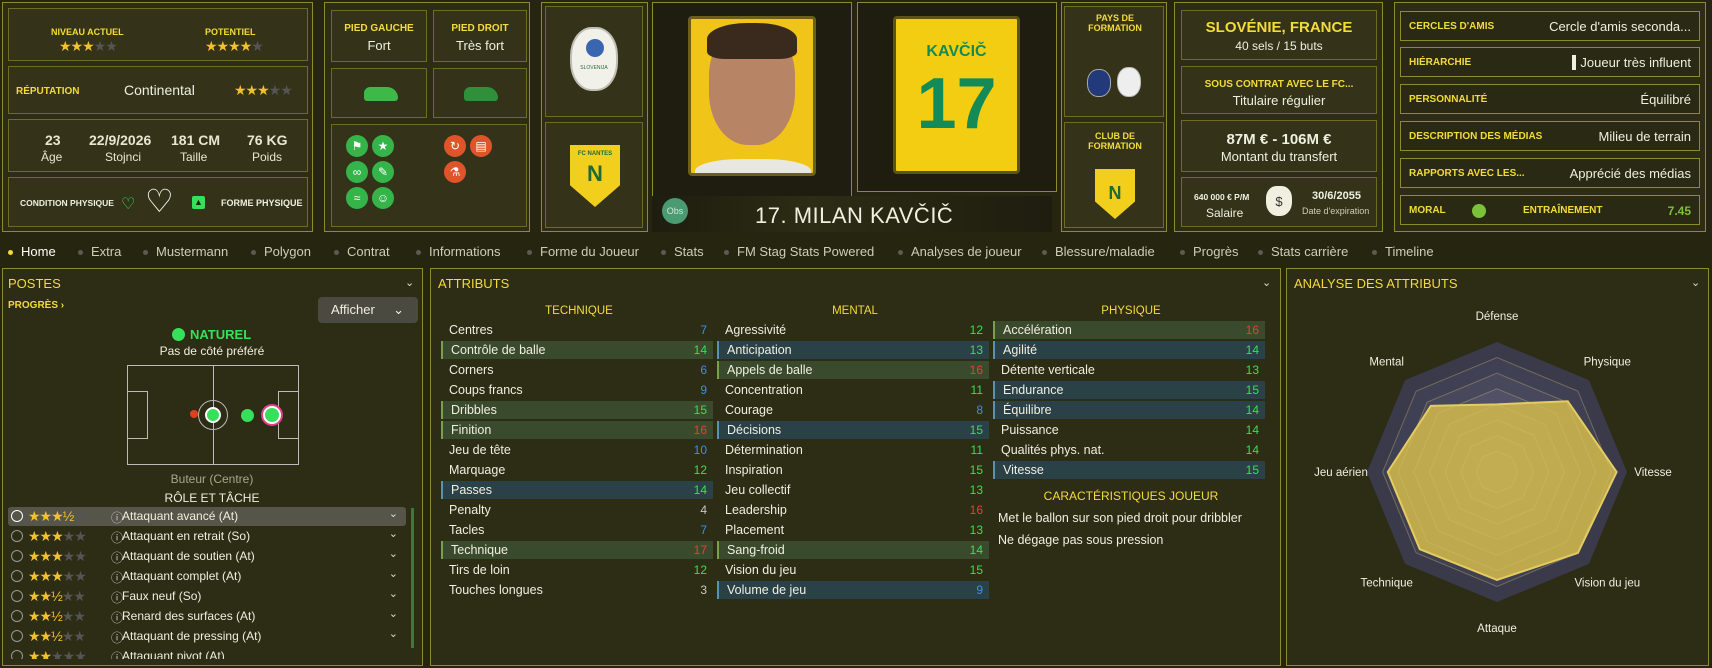  What do you see at coordinates (853, 370) in the screenshot?
I see `attribute-row: Appels de balle 16` at bounding box center [853, 370].